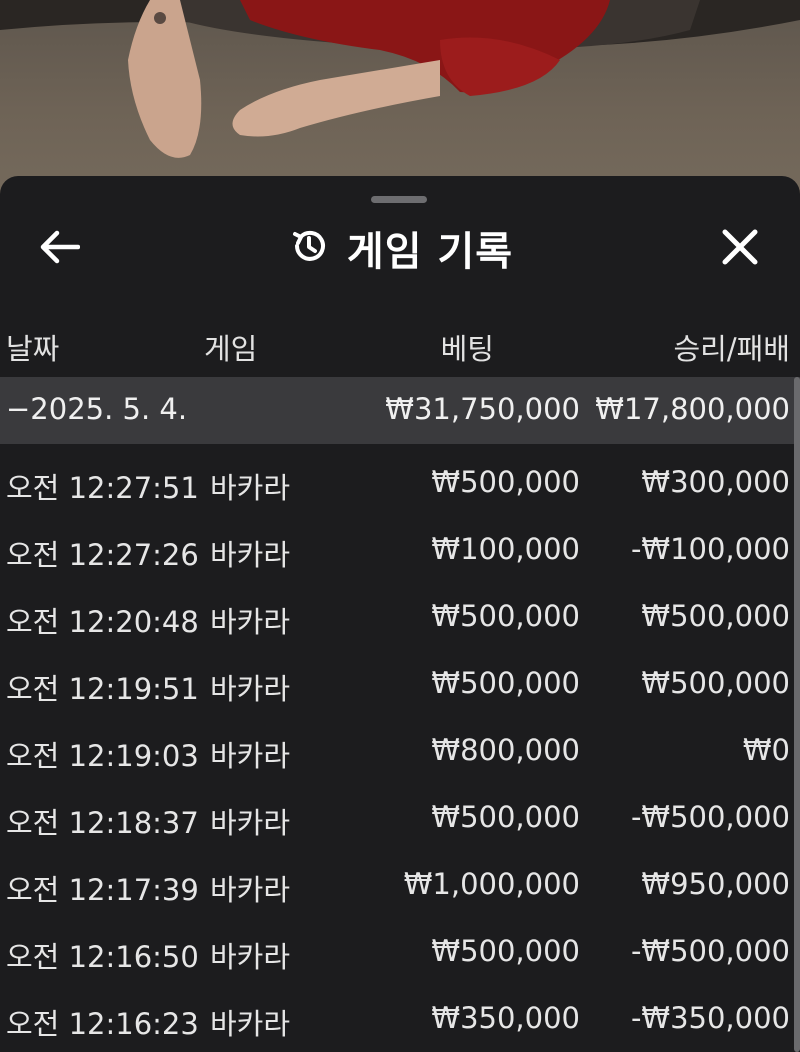 The height and width of the screenshot is (1052, 800). Describe the element at coordinates (400, 685) in the screenshot. I see `table-row: 오전 12:19:51 바카라 ₩500,000 ₩500,000` at that location.